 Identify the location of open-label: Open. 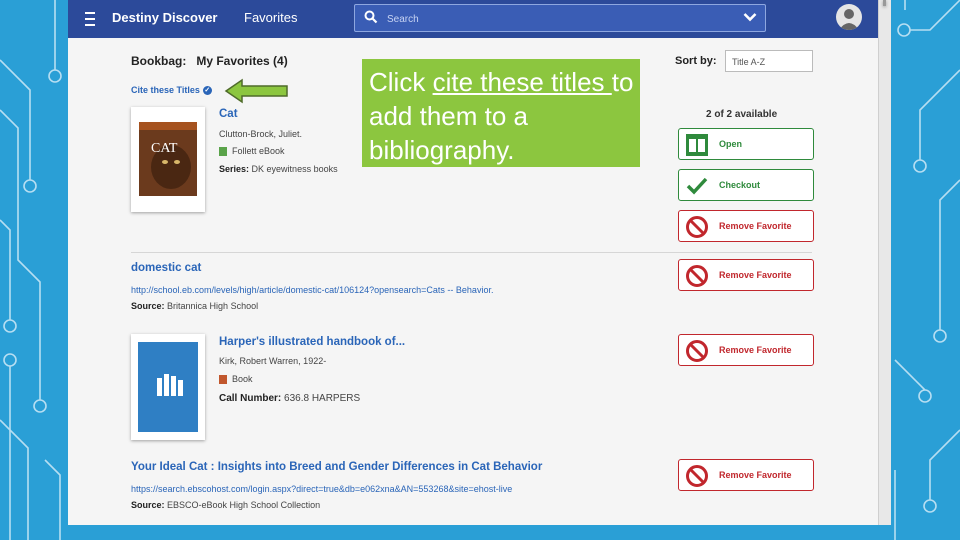
(731, 144).